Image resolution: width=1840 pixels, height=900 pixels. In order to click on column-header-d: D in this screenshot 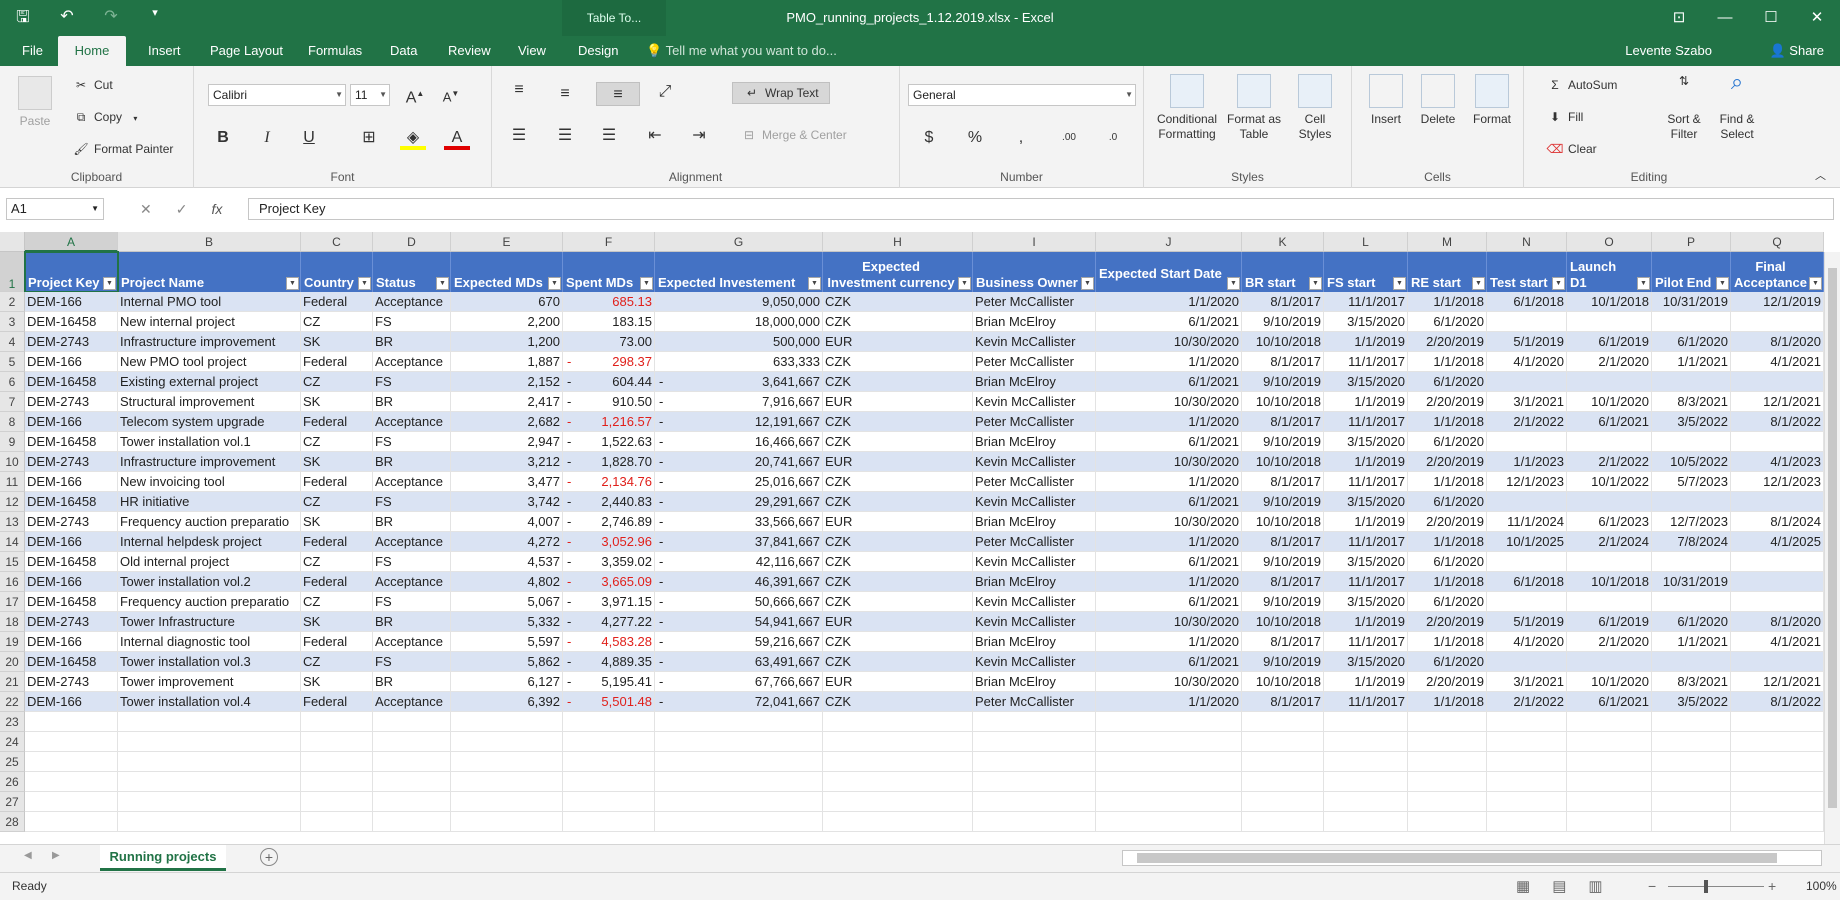, I will do `click(412, 242)`.